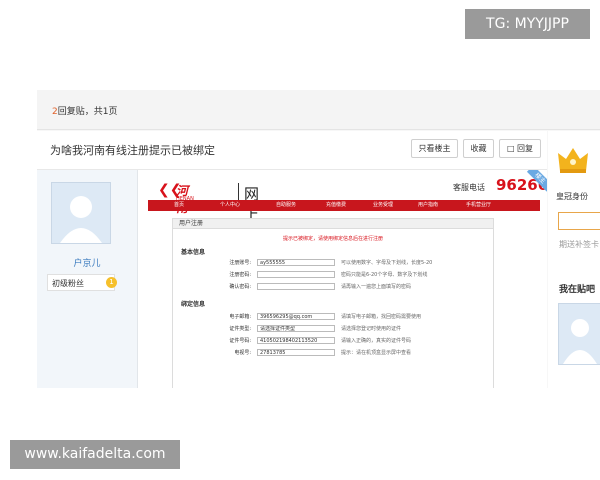 The height and width of the screenshot is (480, 600). I want to click on field-hint: 可以使用数字、字母及下划线，长度5-20, so click(387, 263).